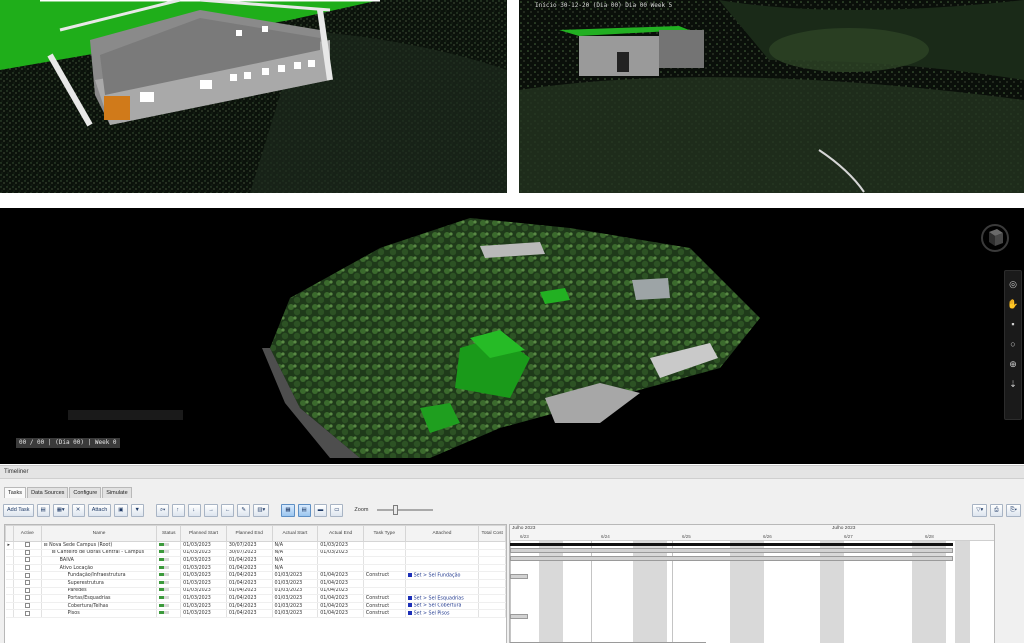  What do you see at coordinates (405, 510) in the screenshot?
I see `zoom-slider` at bounding box center [405, 510].